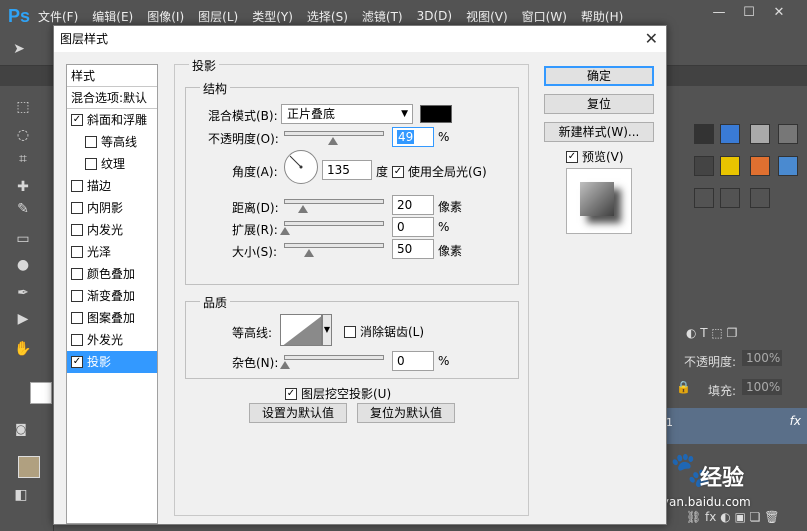  I want to click on minimize-icon: —, so click(719, 13).